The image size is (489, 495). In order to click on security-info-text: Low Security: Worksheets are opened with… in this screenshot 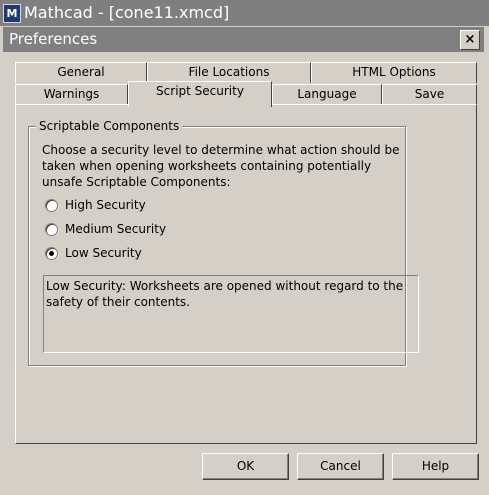, I will do `click(225, 294)`.